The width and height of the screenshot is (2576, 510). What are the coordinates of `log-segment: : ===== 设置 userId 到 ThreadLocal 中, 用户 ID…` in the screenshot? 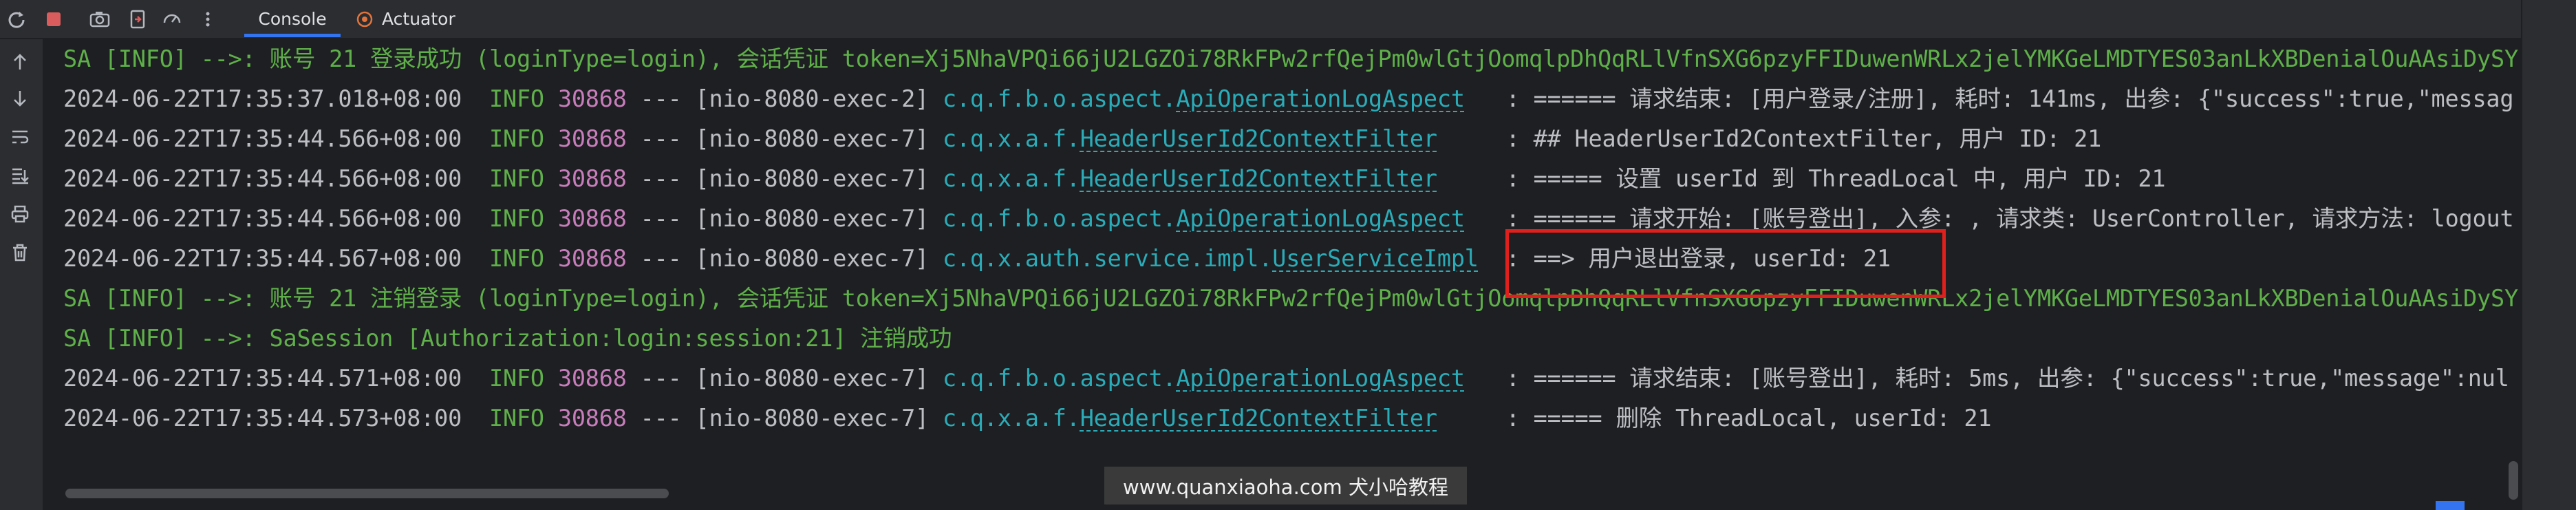 It's located at (1802, 178).